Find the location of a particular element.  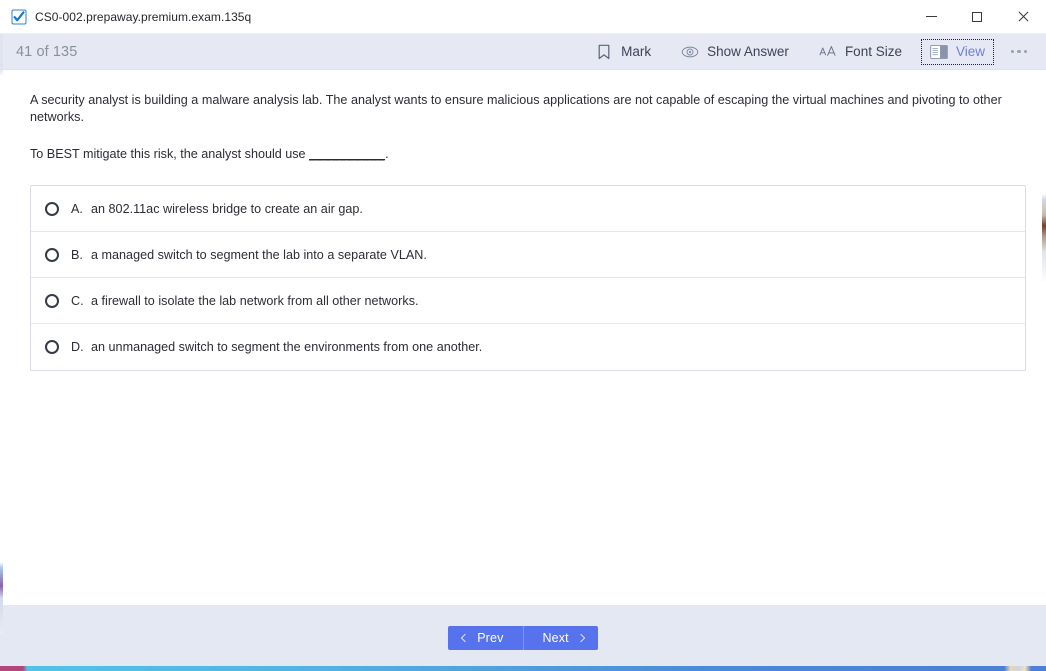

window-controls is located at coordinates (977, 17).